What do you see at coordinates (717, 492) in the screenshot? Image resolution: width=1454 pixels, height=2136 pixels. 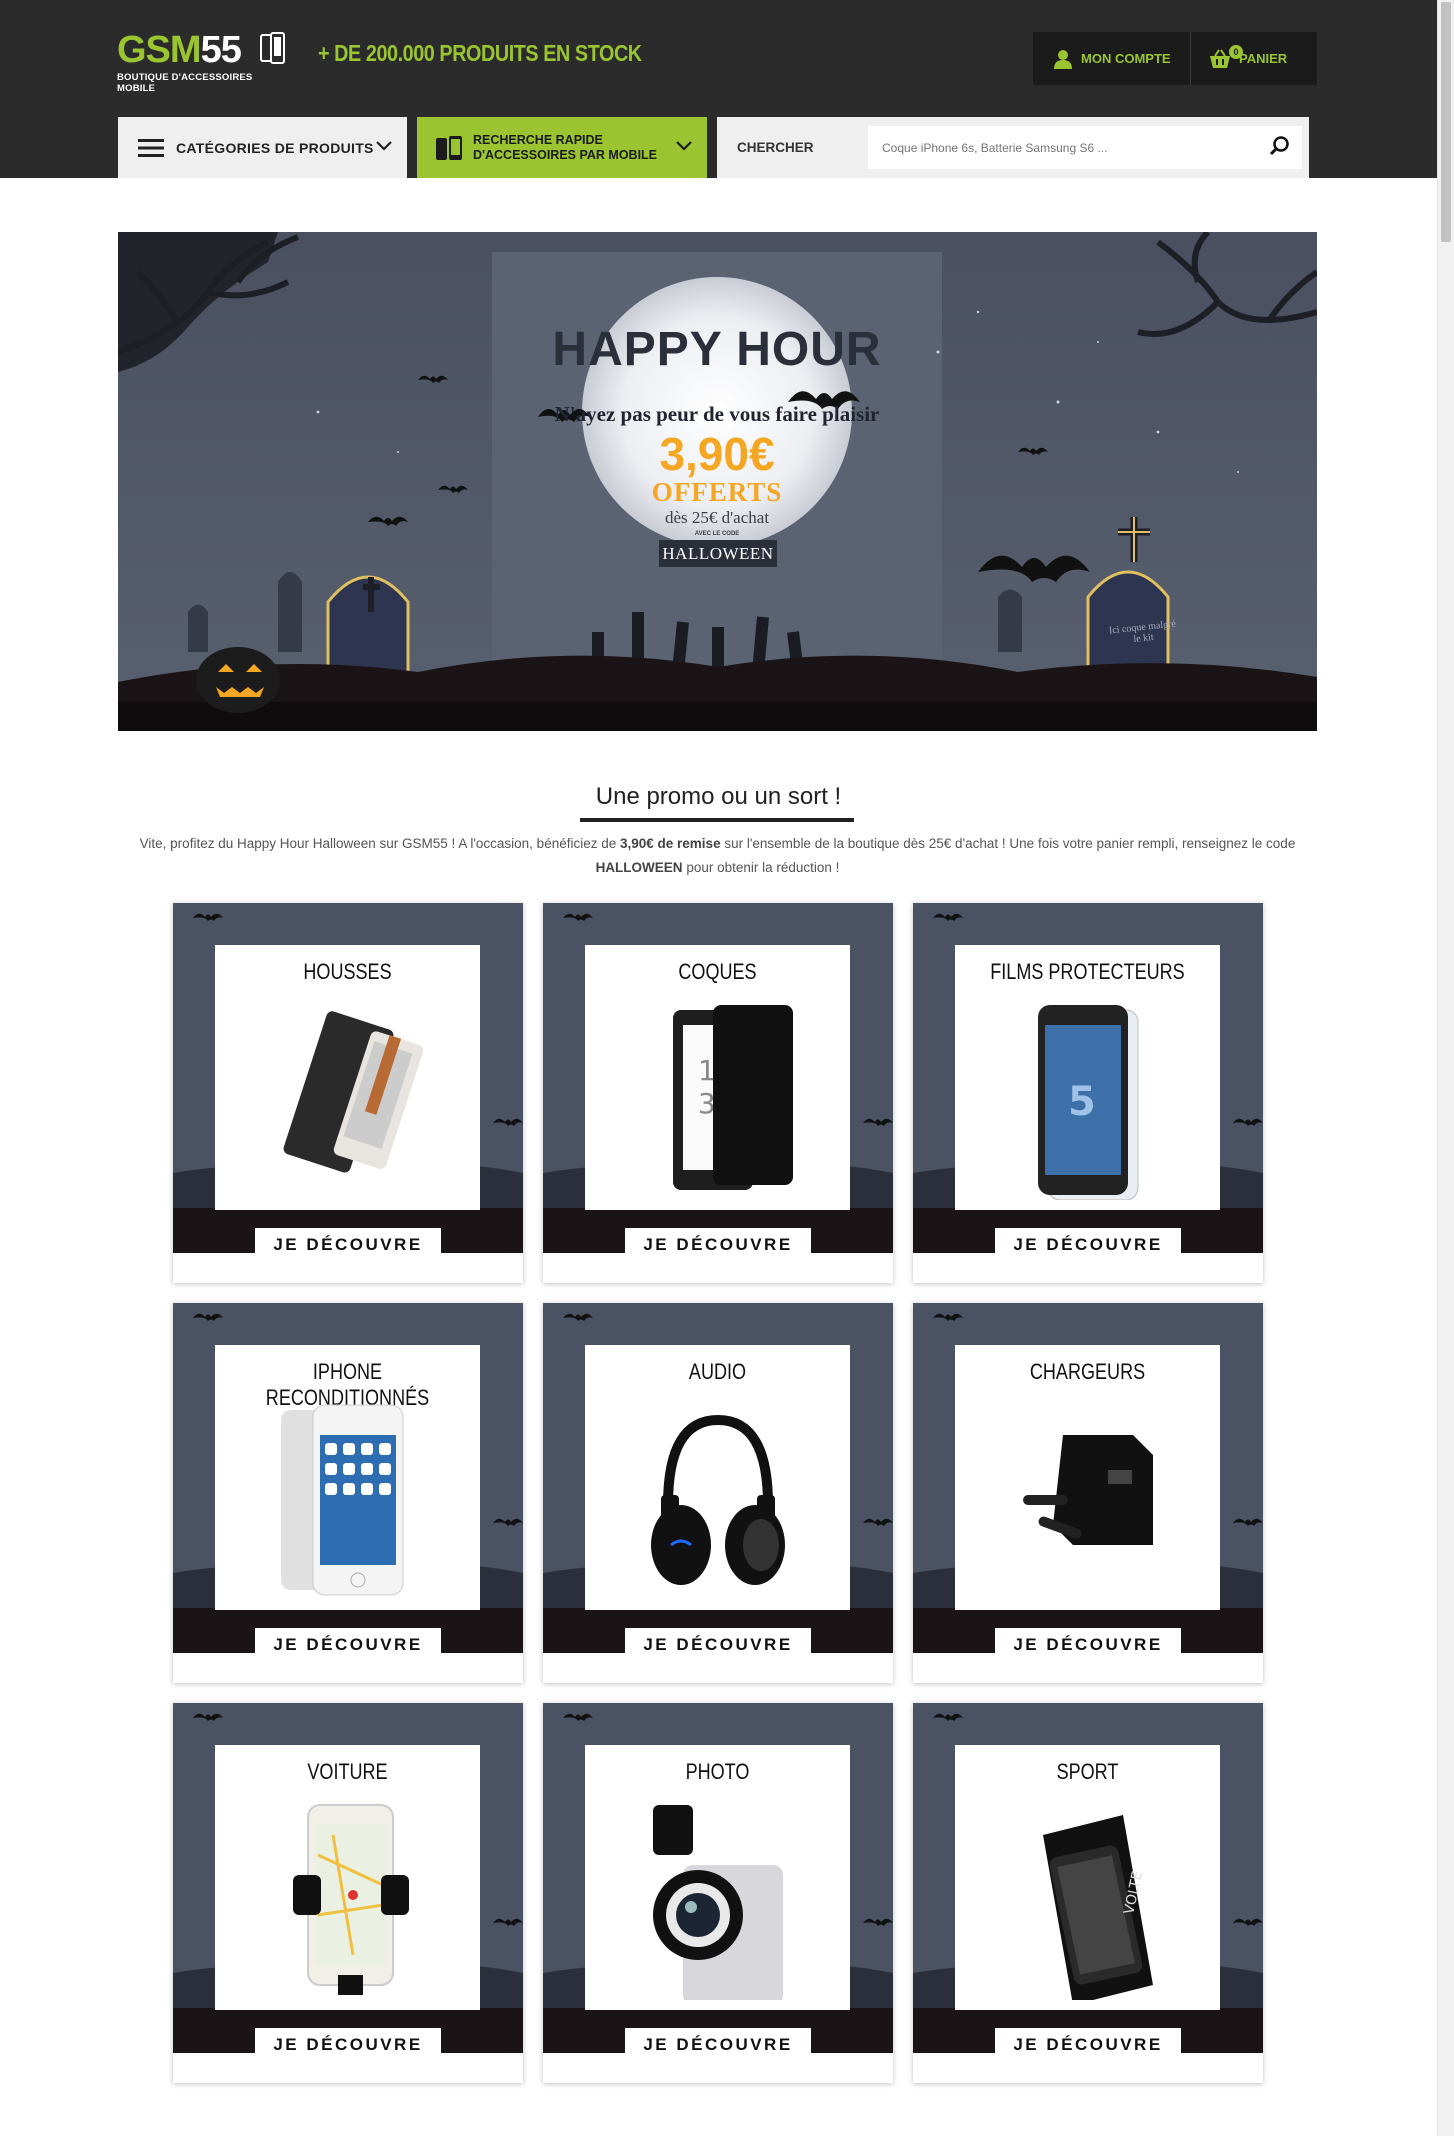 I see `offered-label: OFFERTS` at bounding box center [717, 492].